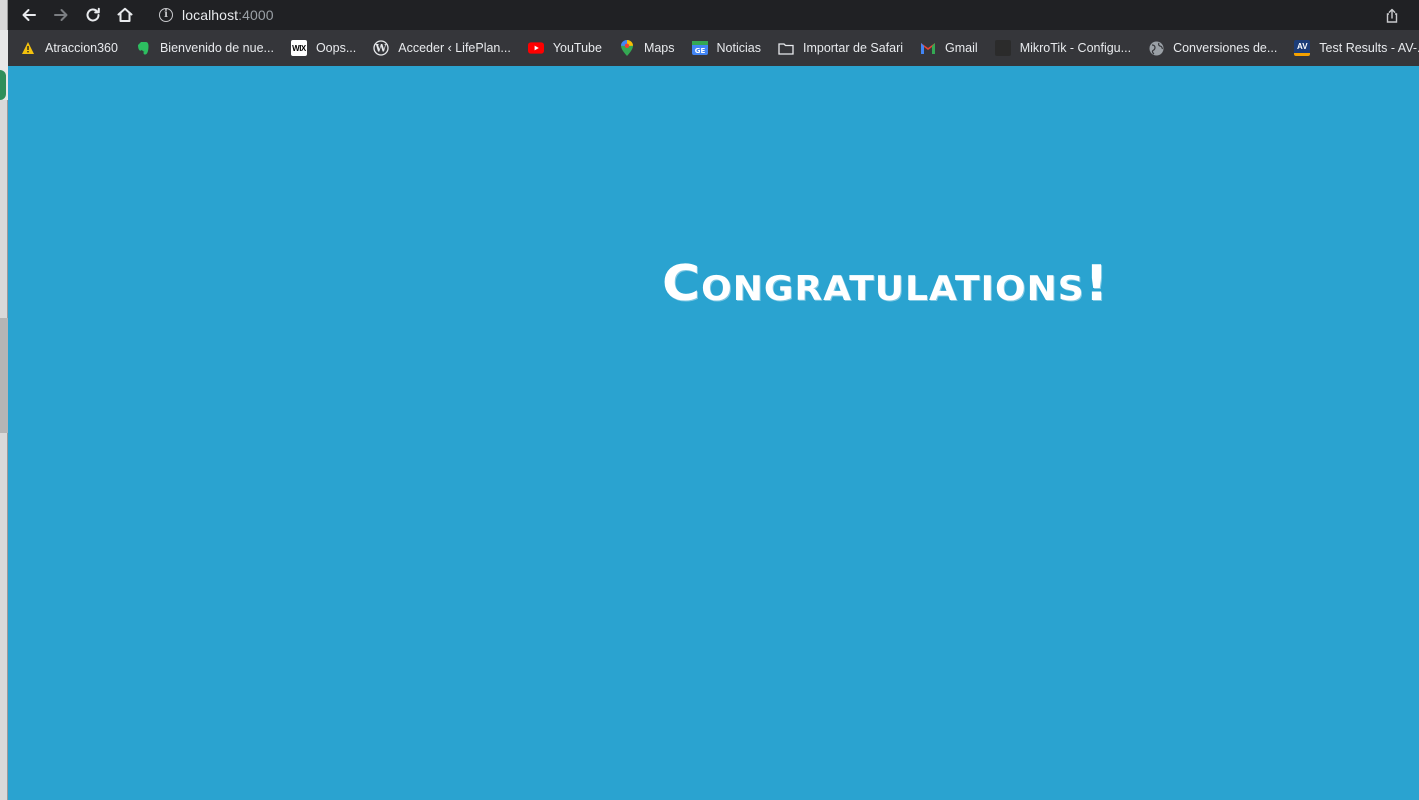 This screenshot has height=800, width=1419. What do you see at coordinates (81, 48) in the screenshot?
I see `bookmark-label: Atraccion360` at bounding box center [81, 48].